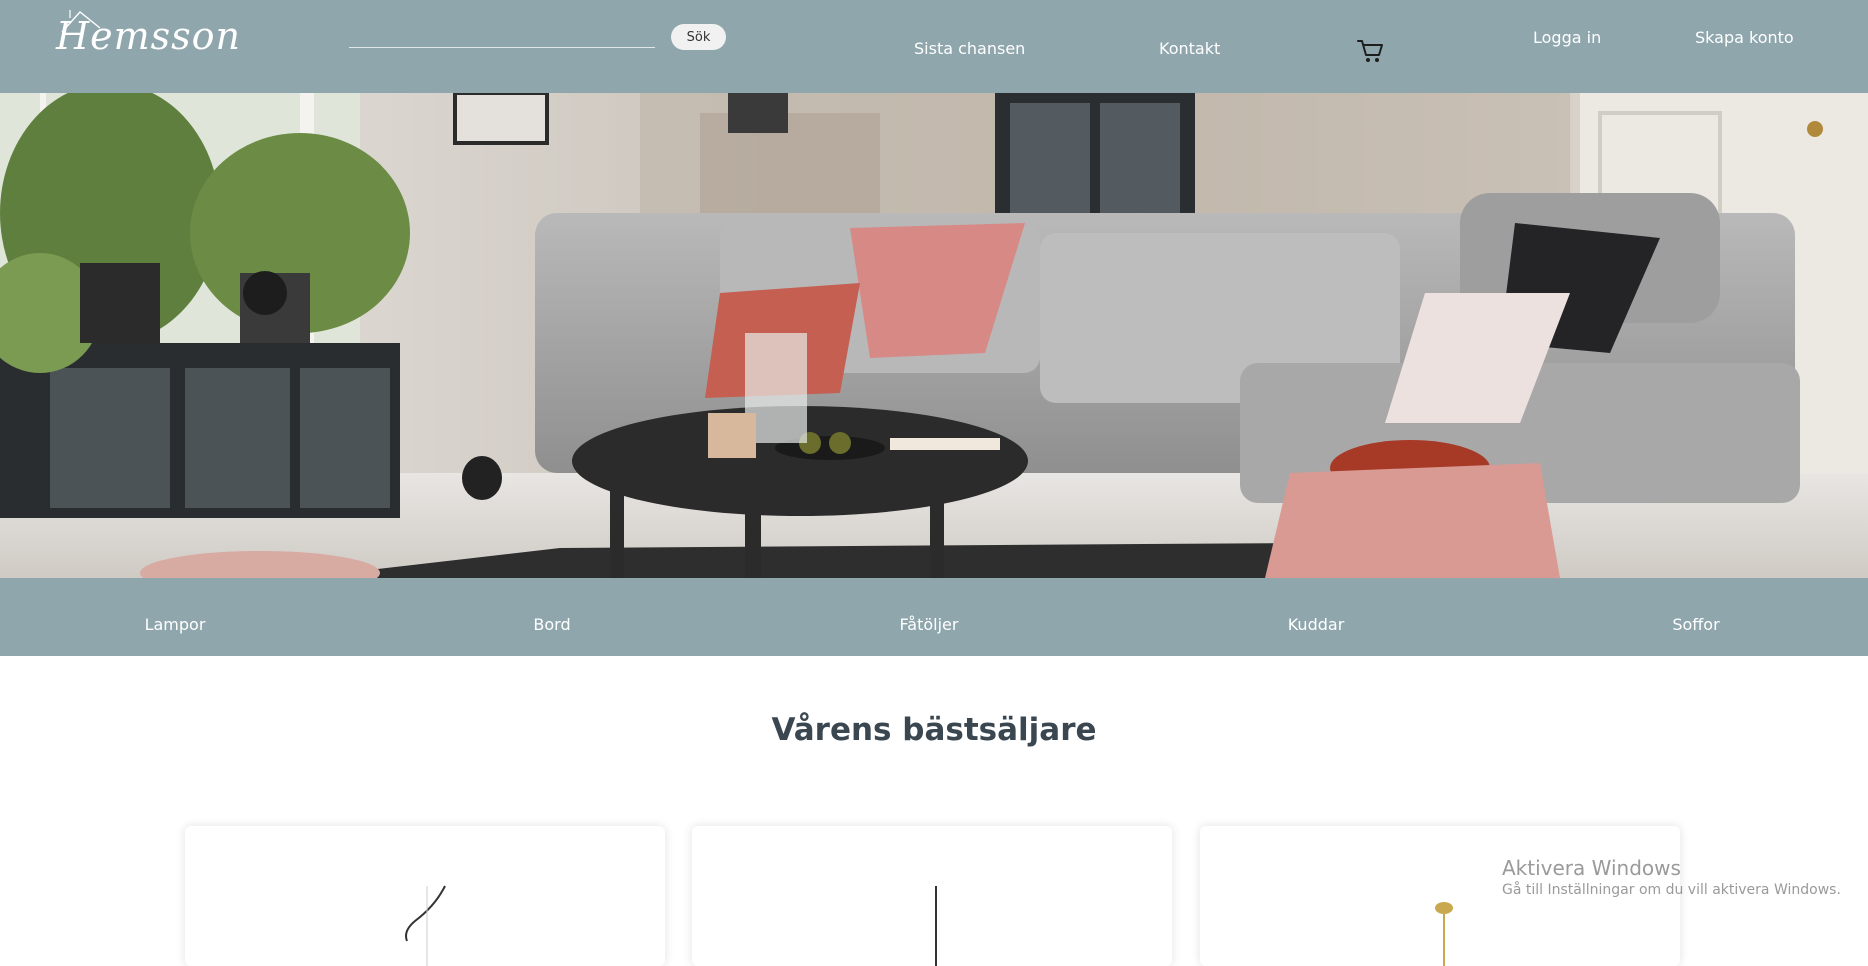 Image resolution: width=1868 pixels, height=966 pixels. Describe the element at coordinates (175, 617) in the screenshot. I see `category-lampor: Lampor` at that location.